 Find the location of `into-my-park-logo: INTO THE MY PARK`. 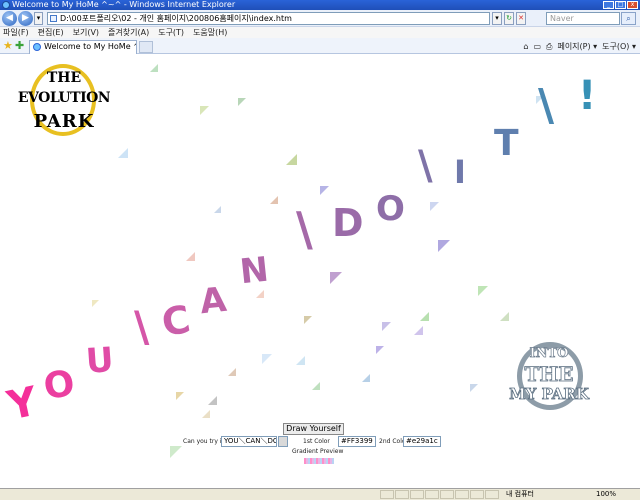

into-my-park-logo: INTO THE MY PARK is located at coordinates (549, 377).